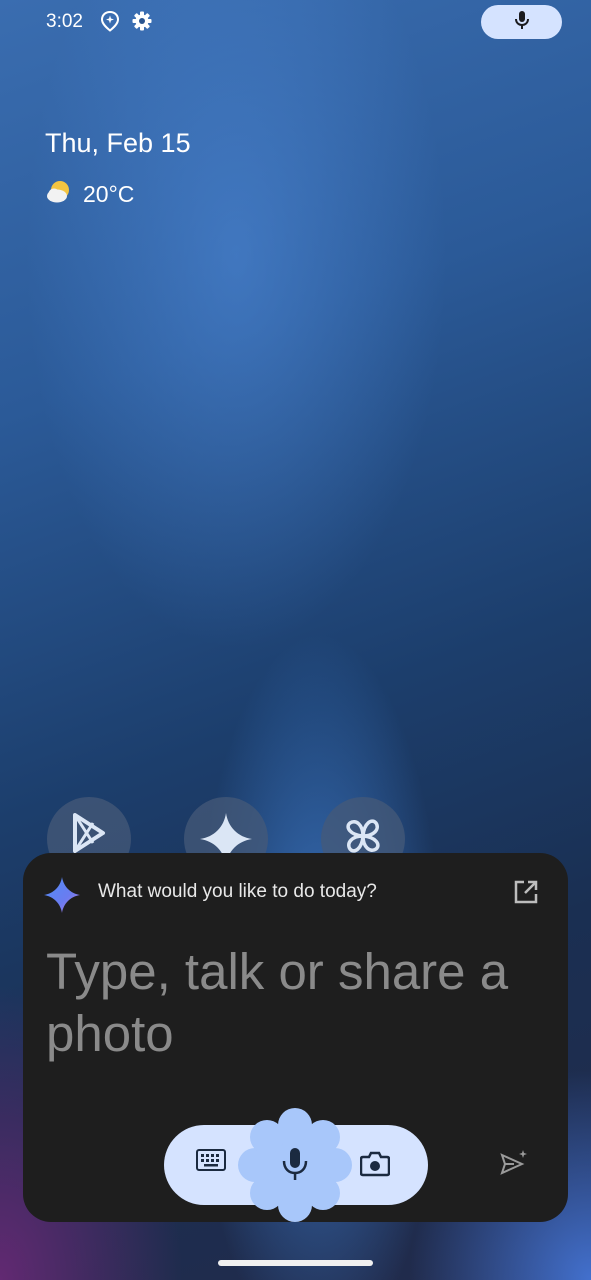  I want to click on partly-sunny-icon, so click(59, 194).